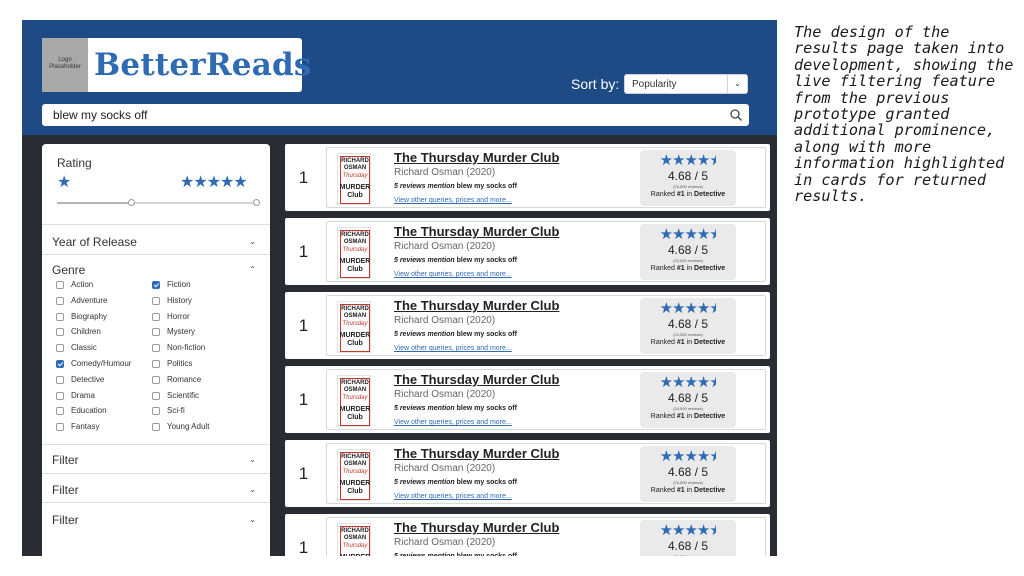 The width and height of the screenshot is (1024, 576). Describe the element at coordinates (256, 202) in the screenshot. I see `rating-slider-max-handle` at that location.